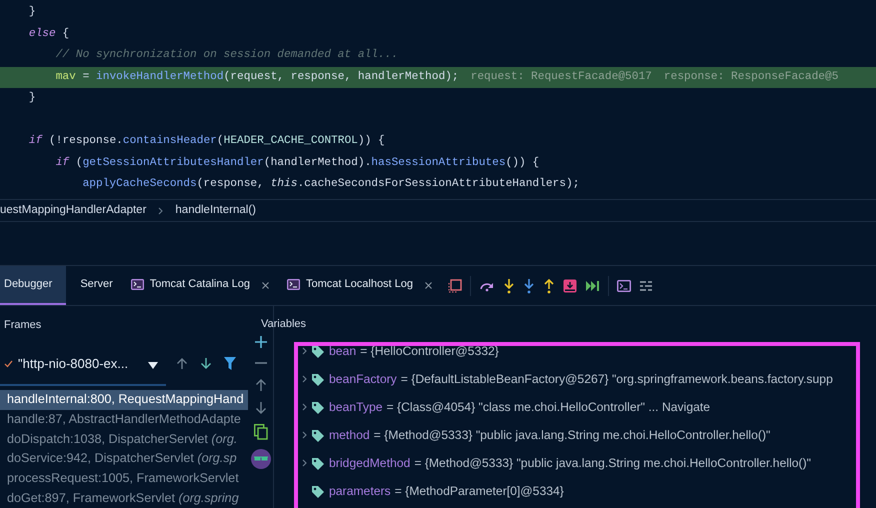 The width and height of the screenshot is (876, 508). Describe the element at coordinates (331, 184) in the screenshot. I see `code-line: applyCacheSeconds(response, this.cacheSecondsForSessionAttributeHandlers);` at that location.